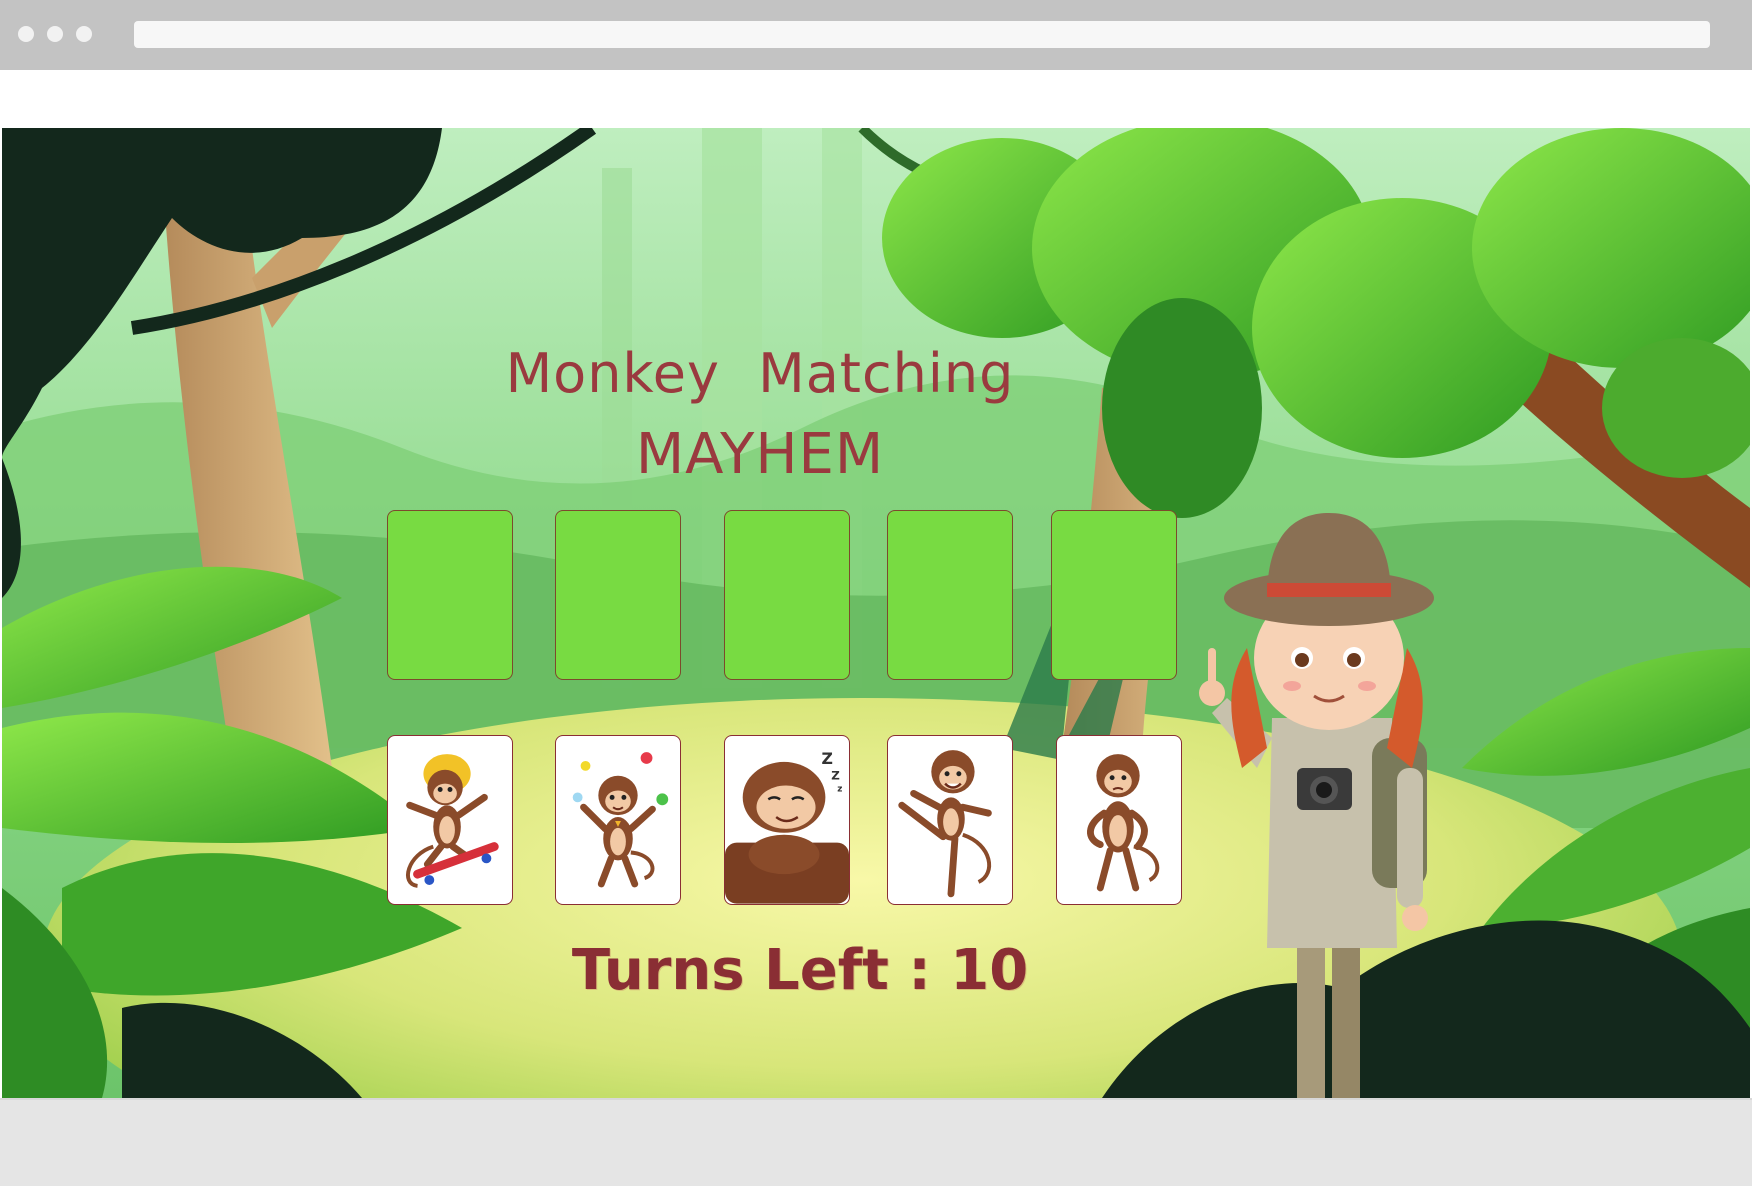 The image size is (1752, 1186). Describe the element at coordinates (922, 34) in the screenshot. I see `address-bar` at that location.